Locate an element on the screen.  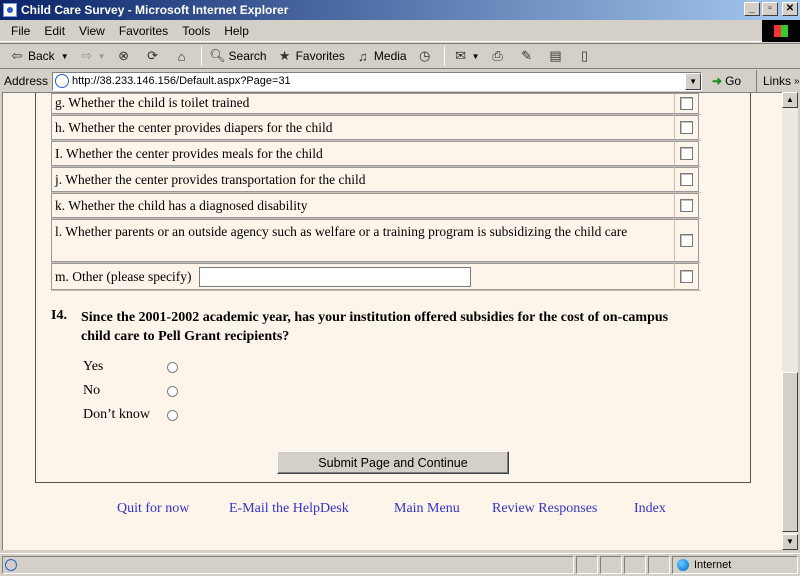
go-button: ➜ Go is located at coordinates (726, 81).